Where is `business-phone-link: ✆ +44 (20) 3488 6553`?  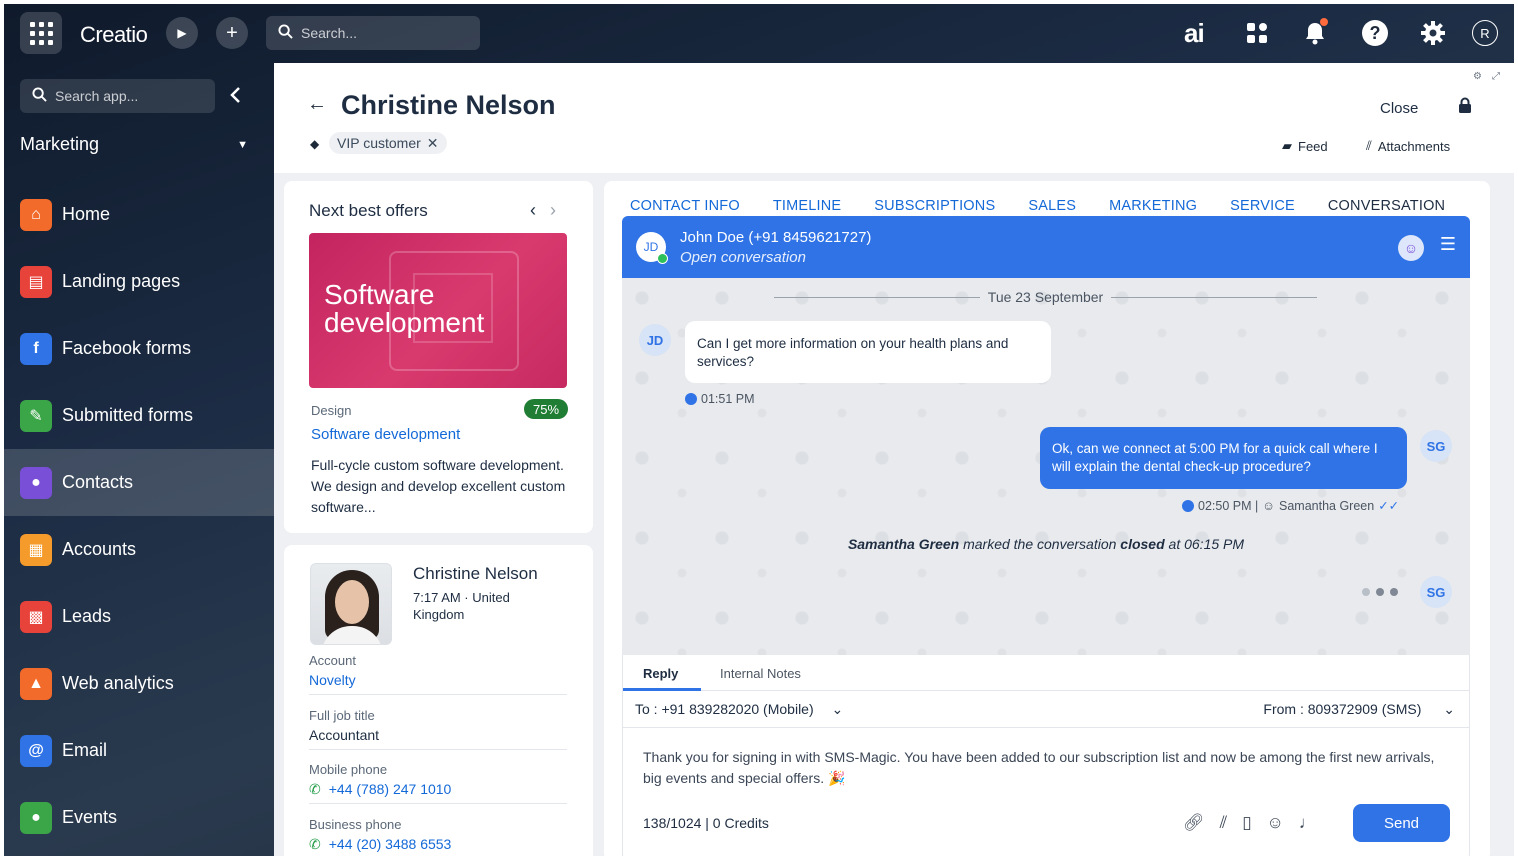
business-phone-link: ✆ +44 (20) 3488 6553 is located at coordinates (438, 844).